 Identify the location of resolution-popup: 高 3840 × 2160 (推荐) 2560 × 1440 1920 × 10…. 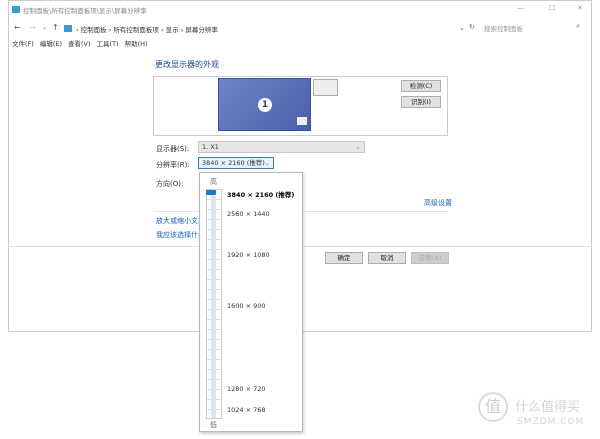
(251, 302).